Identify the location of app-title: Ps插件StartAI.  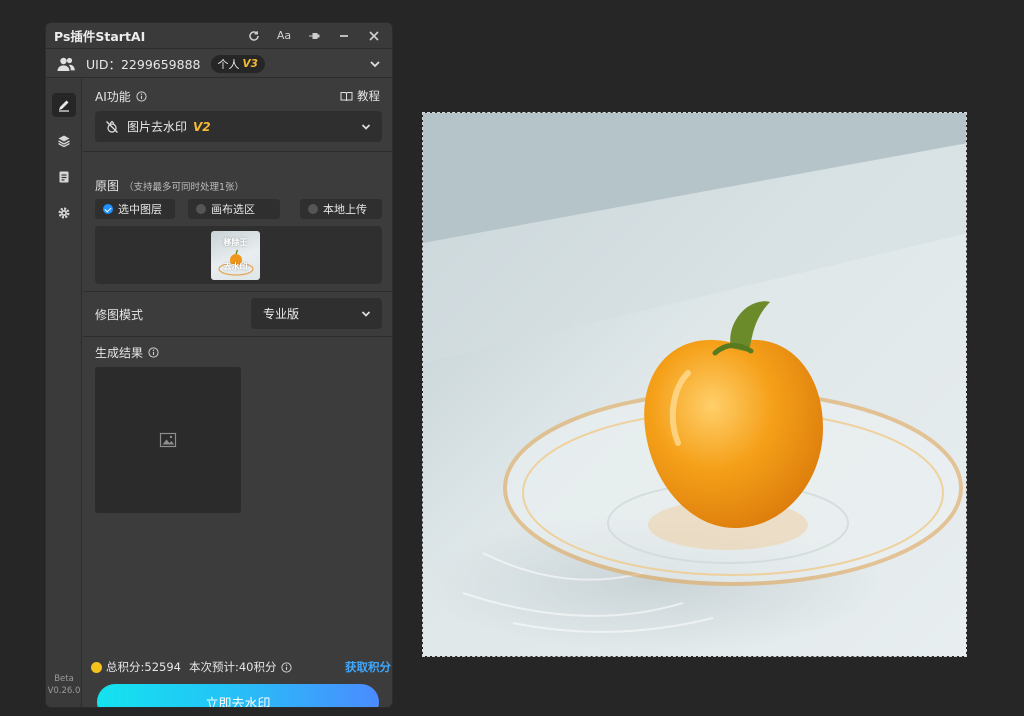
(100, 36).